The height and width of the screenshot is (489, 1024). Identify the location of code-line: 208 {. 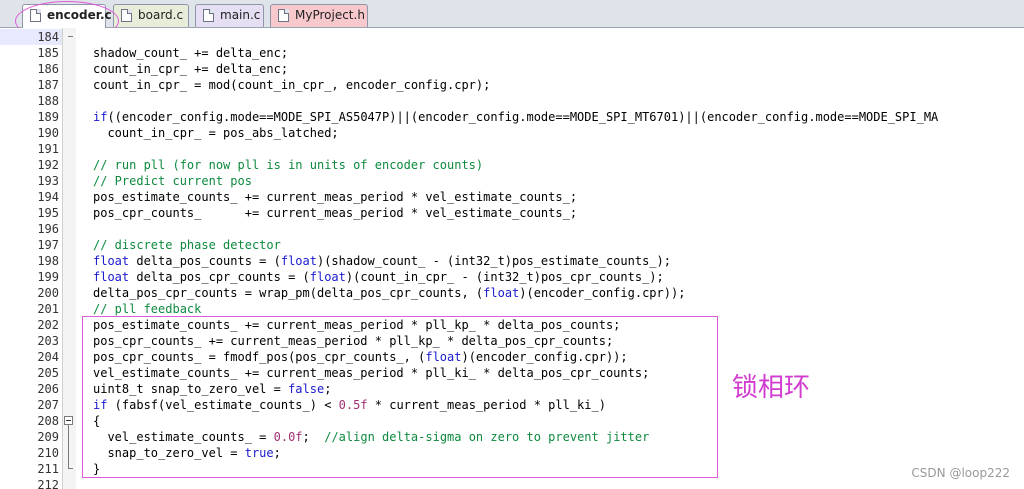
(512, 421).